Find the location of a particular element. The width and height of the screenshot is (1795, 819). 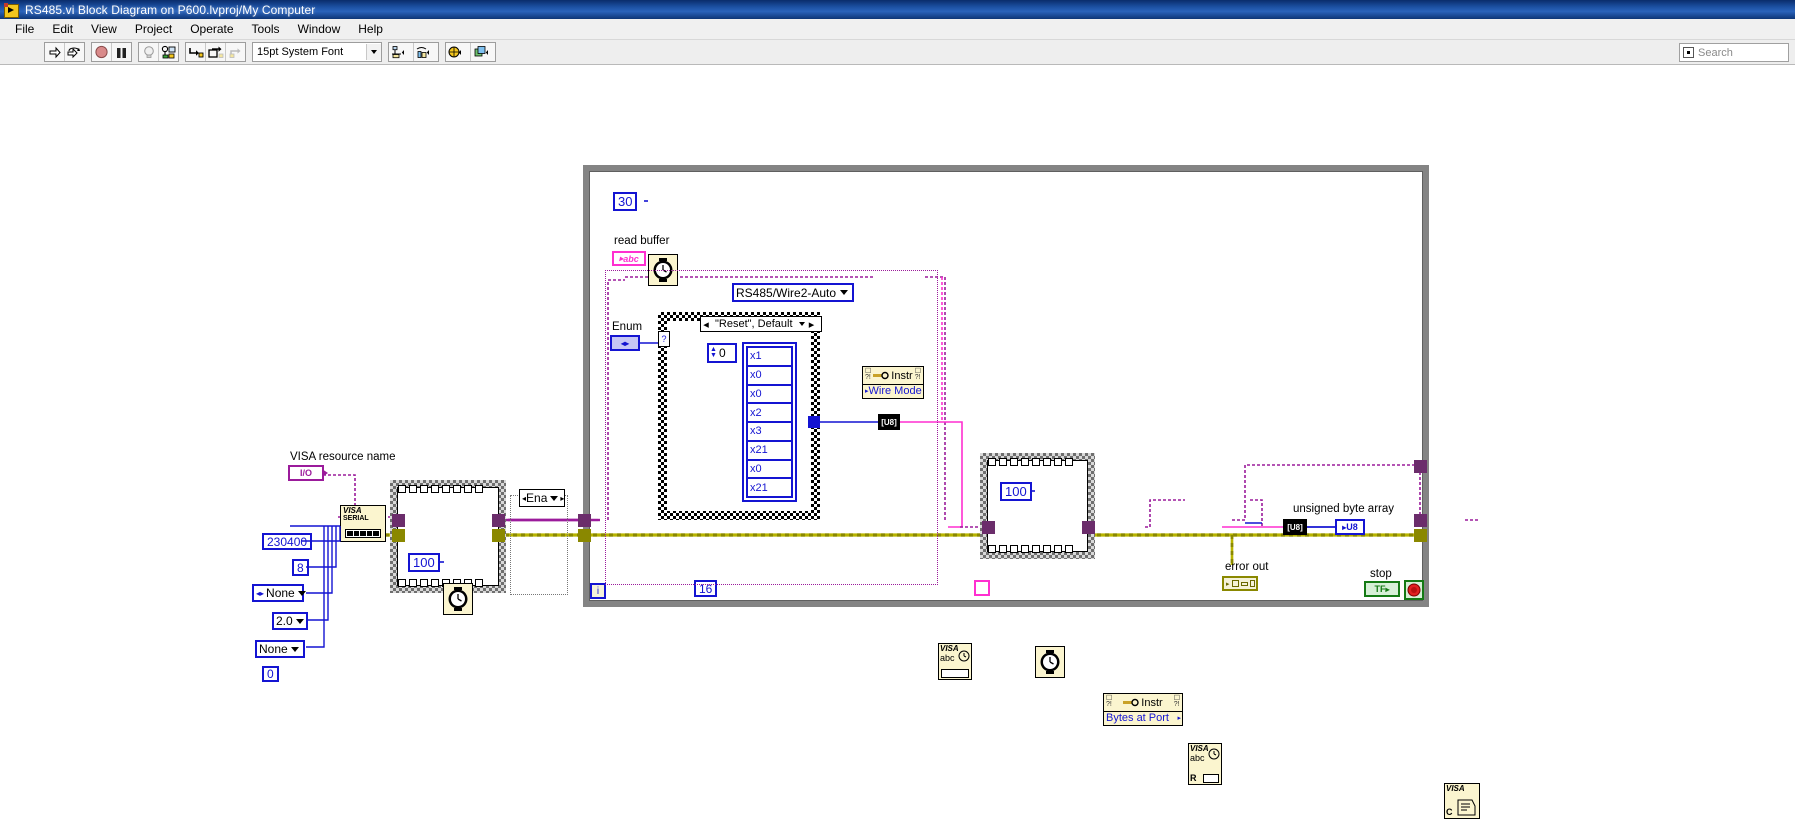

run-controls-group is located at coordinates (64, 52).